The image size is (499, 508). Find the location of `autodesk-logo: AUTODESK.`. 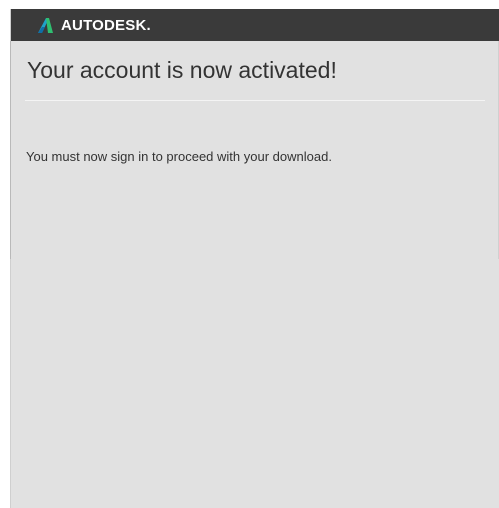

autodesk-logo: AUTODESK. is located at coordinates (93, 25).